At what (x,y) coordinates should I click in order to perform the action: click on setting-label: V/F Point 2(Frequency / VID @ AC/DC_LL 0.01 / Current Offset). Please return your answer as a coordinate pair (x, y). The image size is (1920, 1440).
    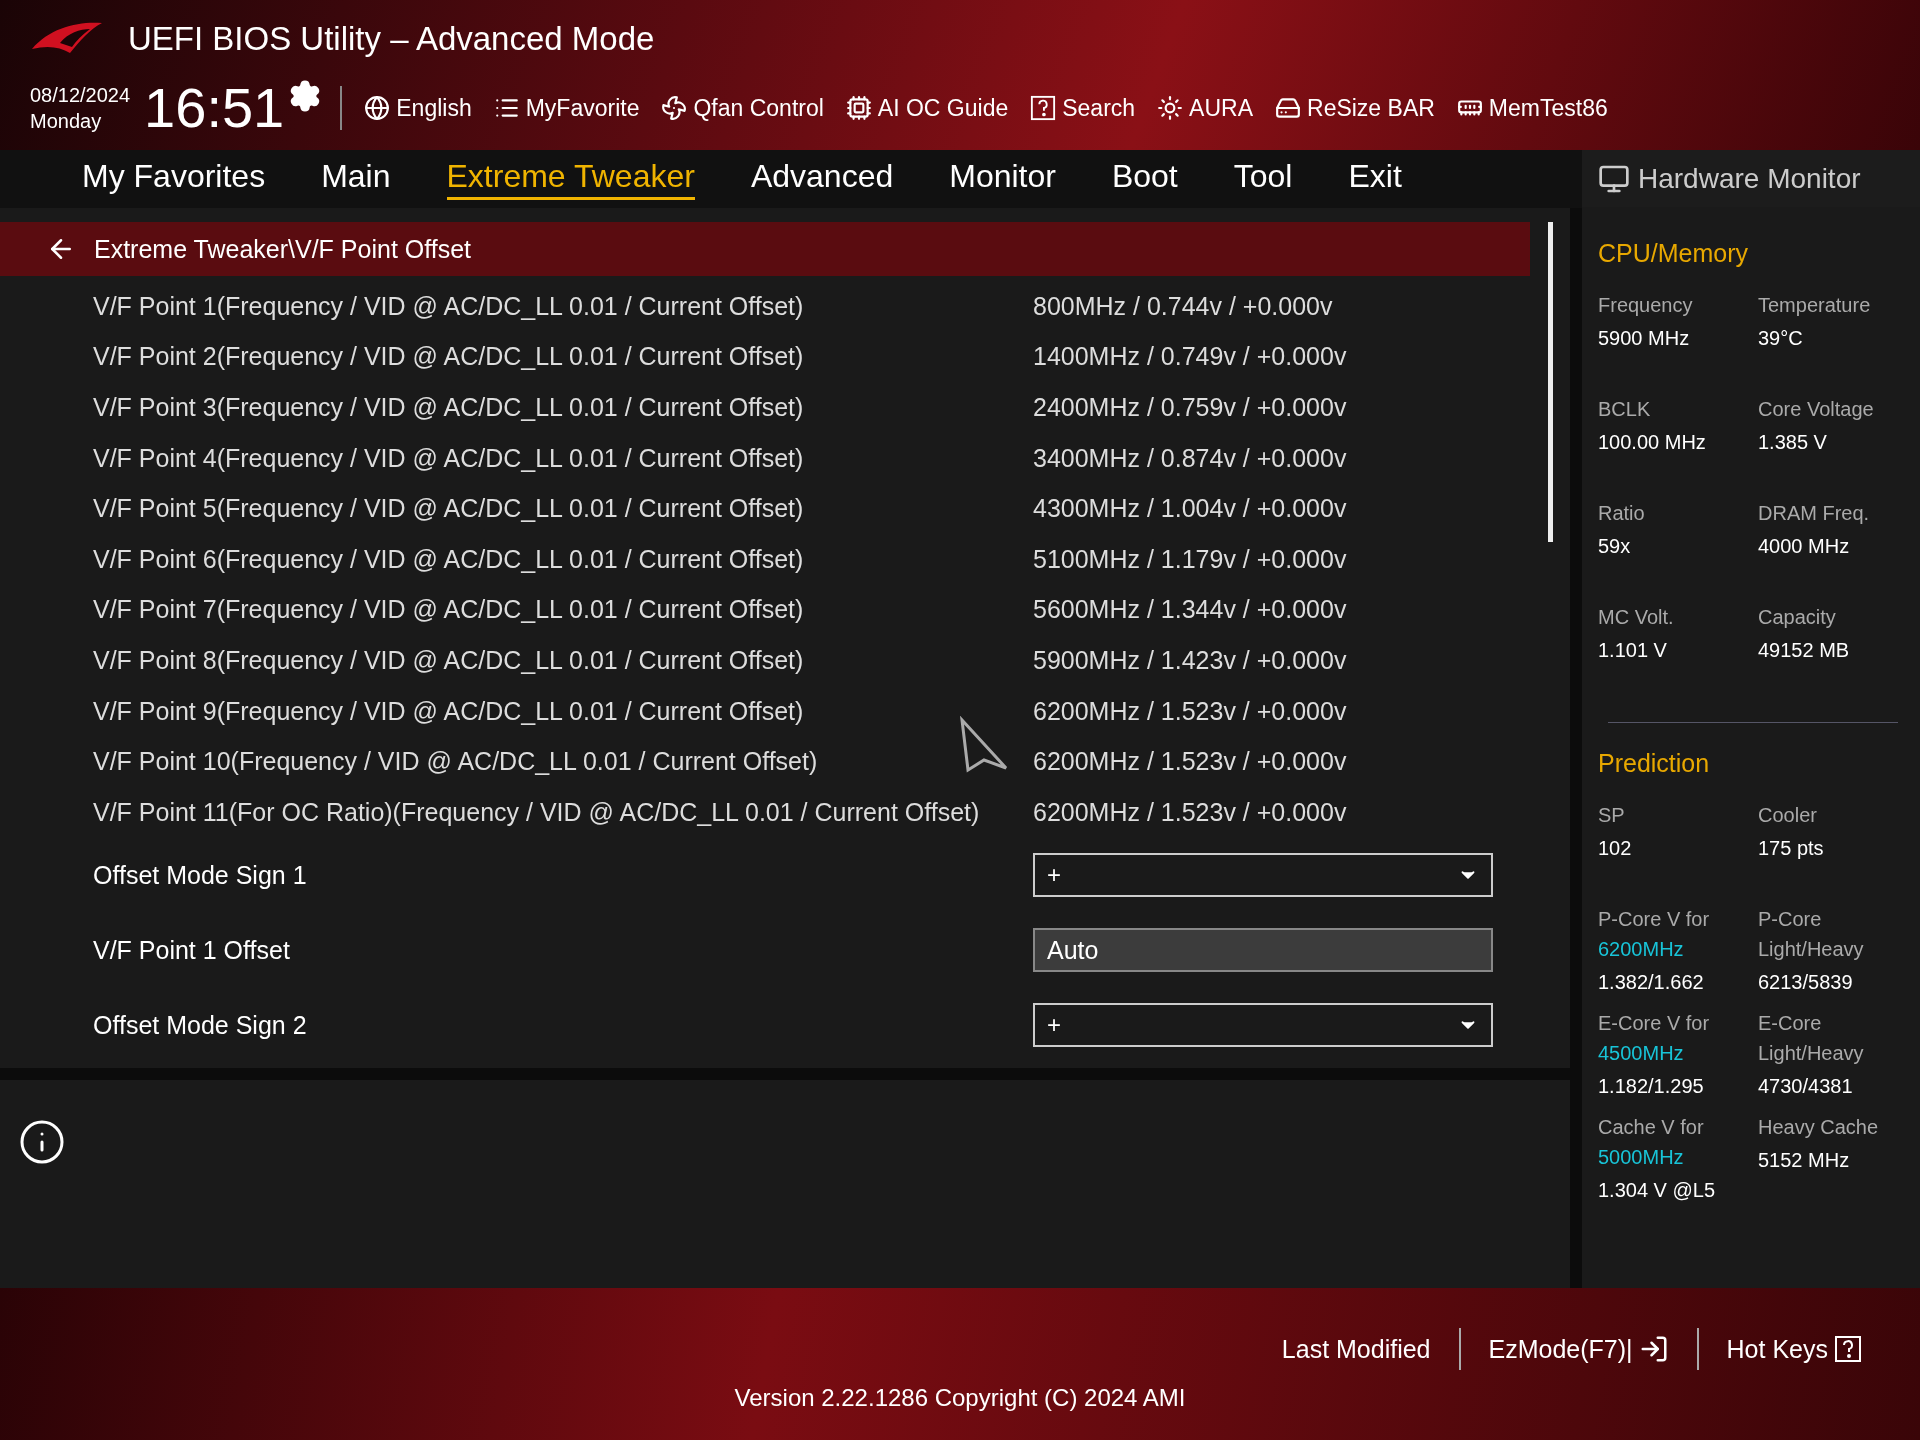
    Looking at the image, I should click on (448, 357).